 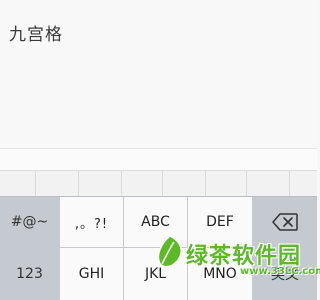 I want to click on punctuation-key: ,。?!, so click(x=92, y=222).